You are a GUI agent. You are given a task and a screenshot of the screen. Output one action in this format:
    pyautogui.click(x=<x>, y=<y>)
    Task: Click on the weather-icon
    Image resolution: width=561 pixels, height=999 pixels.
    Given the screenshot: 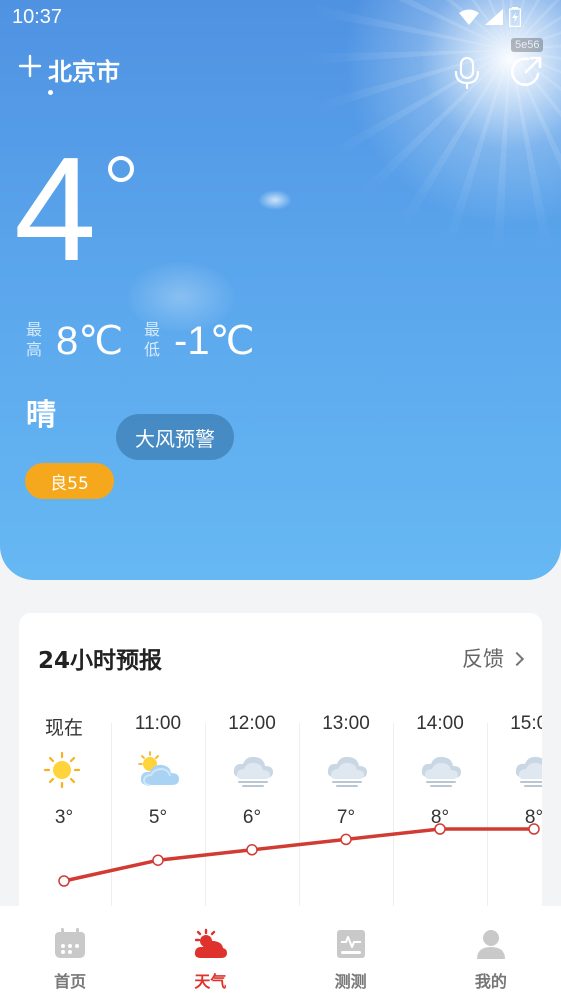 What is the action you would take?
    pyautogui.click(x=210, y=944)
    